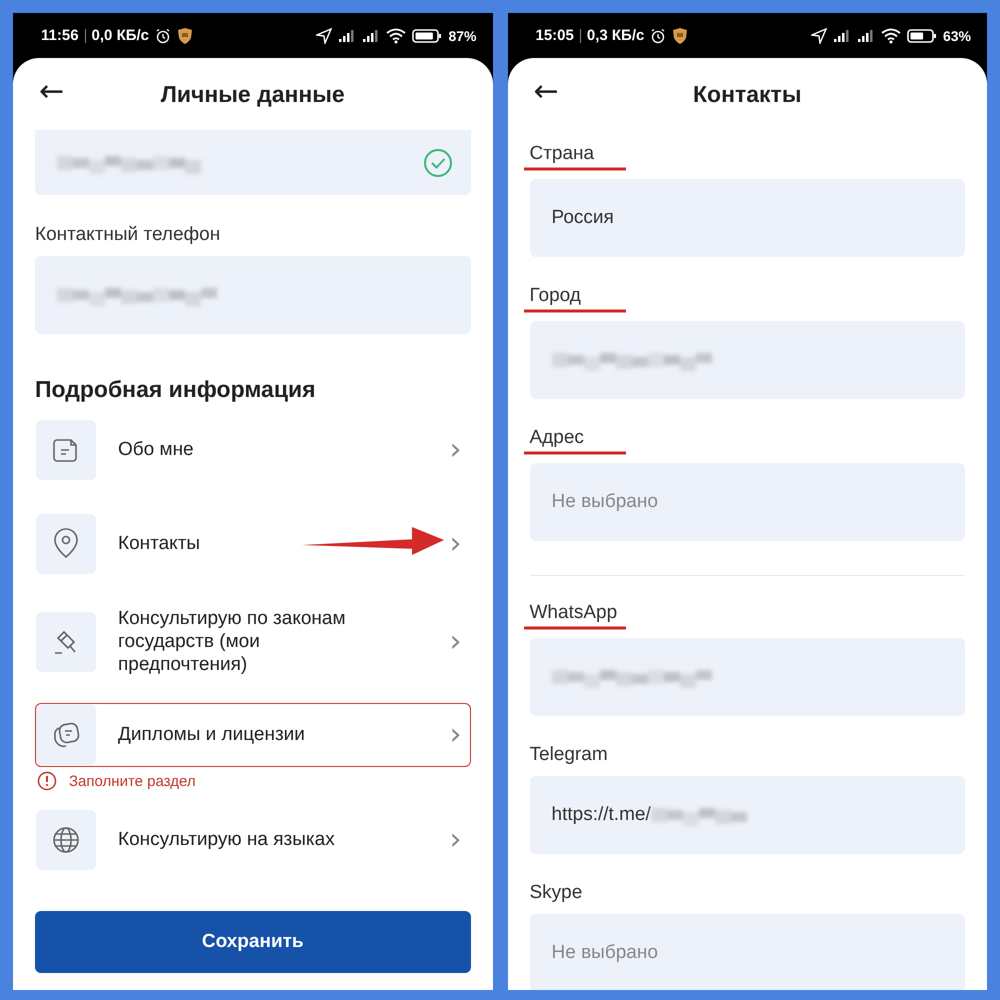 The image size is (1000, 1000). What do you see at coordinates (462, 36) in the screenshot?
I see `battery-percent: 87%` at bounding box center [462, 36].